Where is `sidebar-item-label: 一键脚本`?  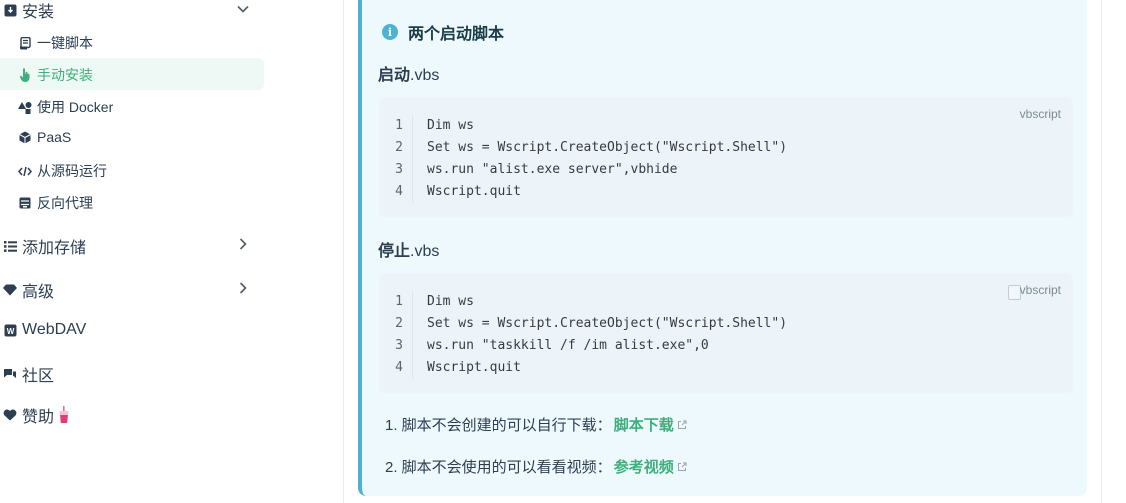
sidebar-item-label: 一键脚本 is located at coordinates (65, 43).